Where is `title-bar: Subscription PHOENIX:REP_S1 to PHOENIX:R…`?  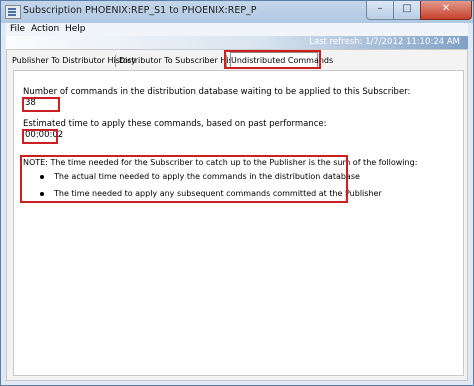
title-bar: Subscription PHOENIX:REP_S1 to PHOENIX:R… is located at coordinates (237, 12).